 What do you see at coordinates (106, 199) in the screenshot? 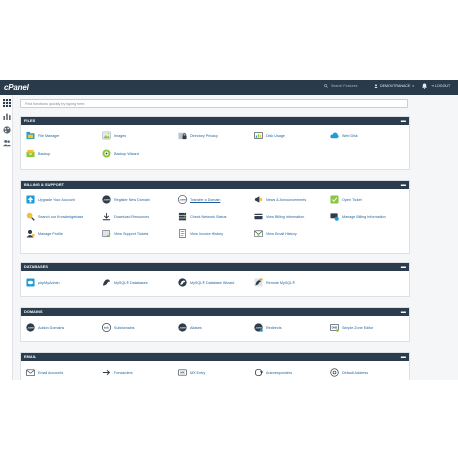
I see `register-domain-icon: .com` at bounding box center [106, 199].